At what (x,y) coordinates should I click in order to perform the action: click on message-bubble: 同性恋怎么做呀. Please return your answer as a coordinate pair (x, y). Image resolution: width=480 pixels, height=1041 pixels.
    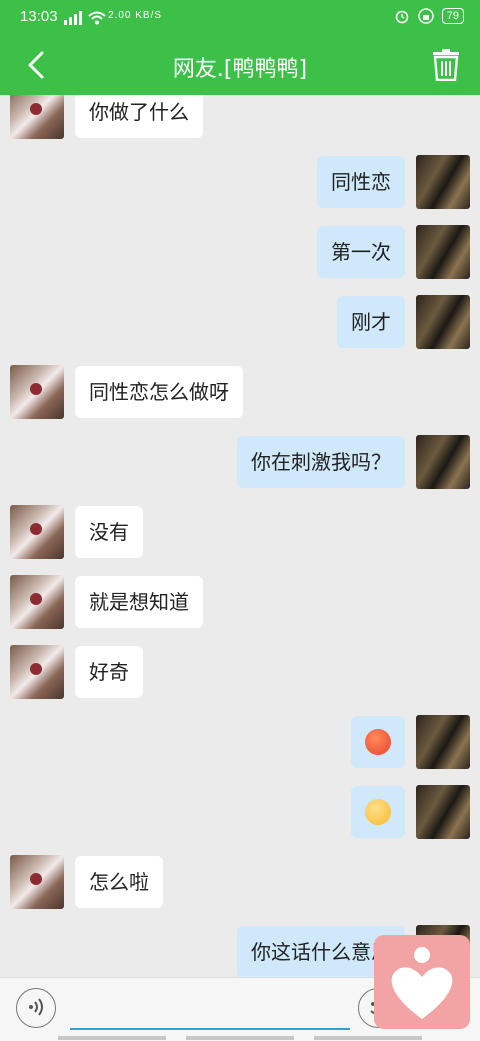
    Looking at the image, I should click on (159, 392).